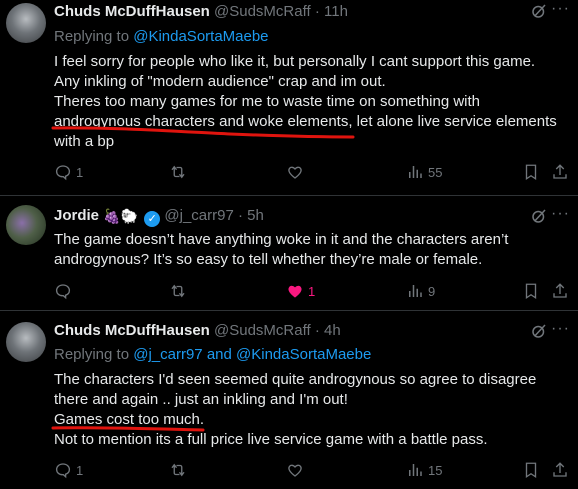 The image size is (578, 489). I want to click on views-button: 15, so click(424, 470).